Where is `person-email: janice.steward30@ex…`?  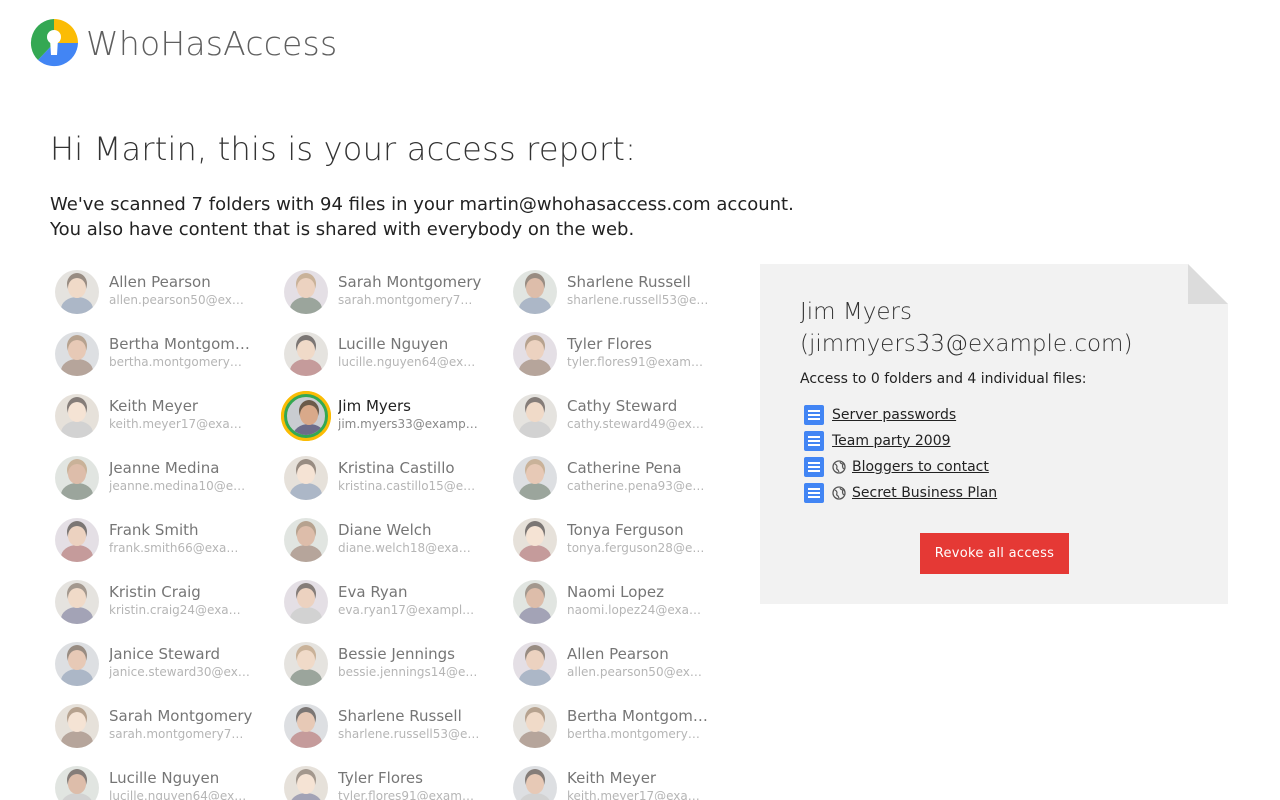 person-email: janice.steward30@ex… is located at coordinates (179, 672).